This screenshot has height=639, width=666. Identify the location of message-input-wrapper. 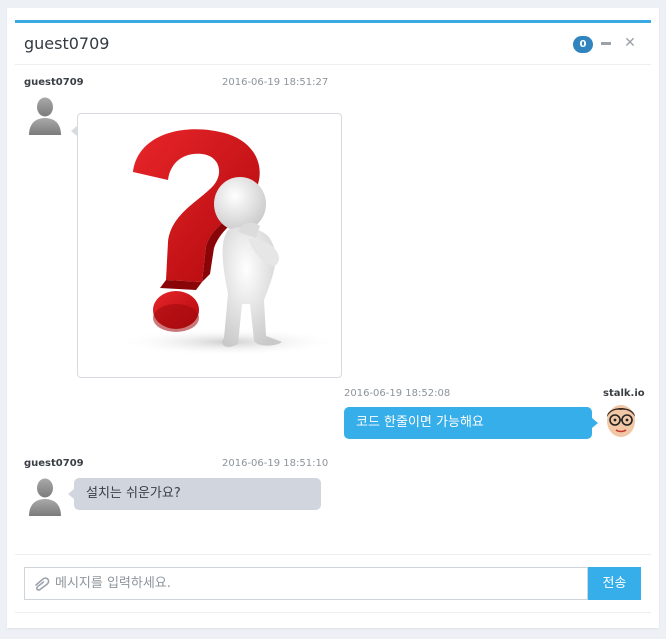
(306, 583).